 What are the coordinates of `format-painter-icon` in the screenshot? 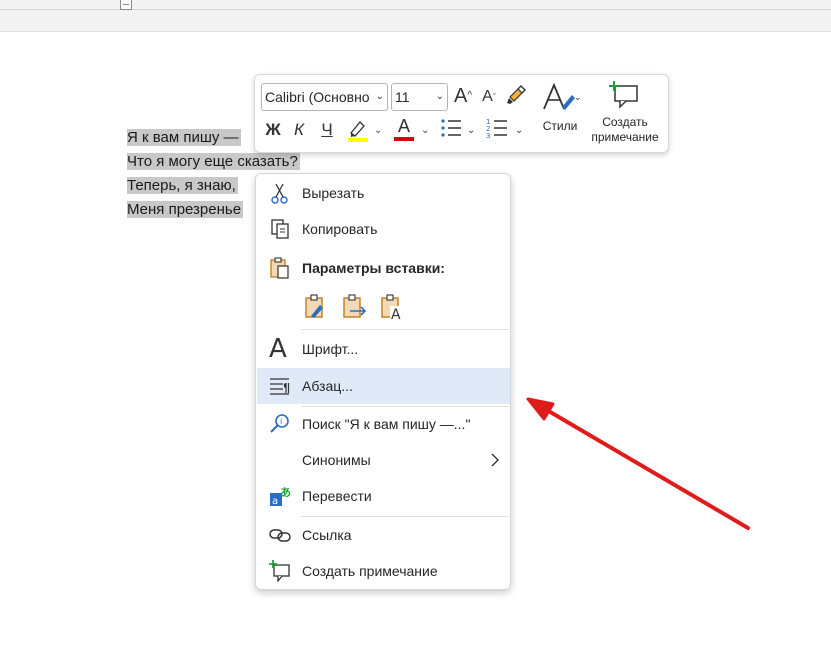 It's located at (516, 94).